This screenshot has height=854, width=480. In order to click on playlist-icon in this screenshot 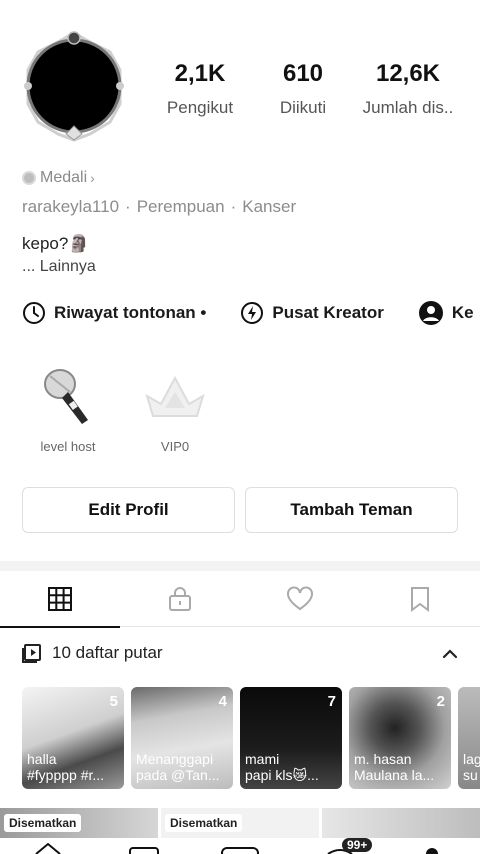, I will do `click(31, 653)`.